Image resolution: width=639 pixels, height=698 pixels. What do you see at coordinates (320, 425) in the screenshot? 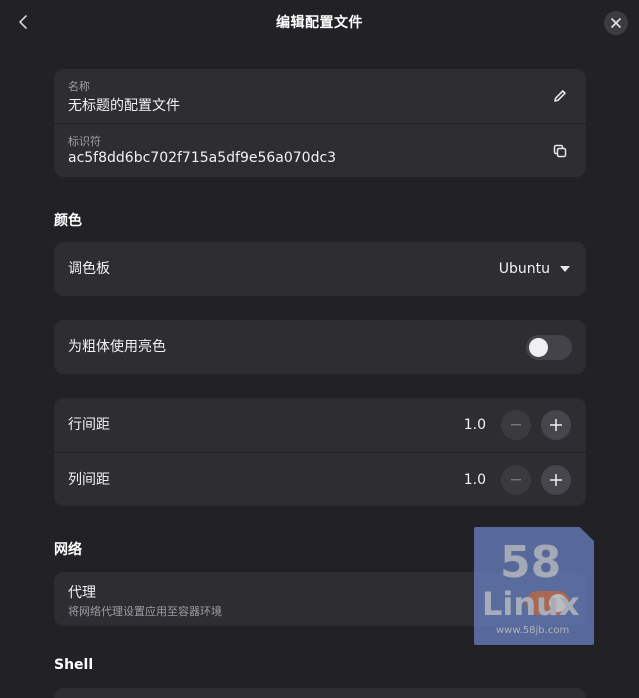
I see `line-spacing-row: 行间距 1.0` at bounding box center [320, 425].